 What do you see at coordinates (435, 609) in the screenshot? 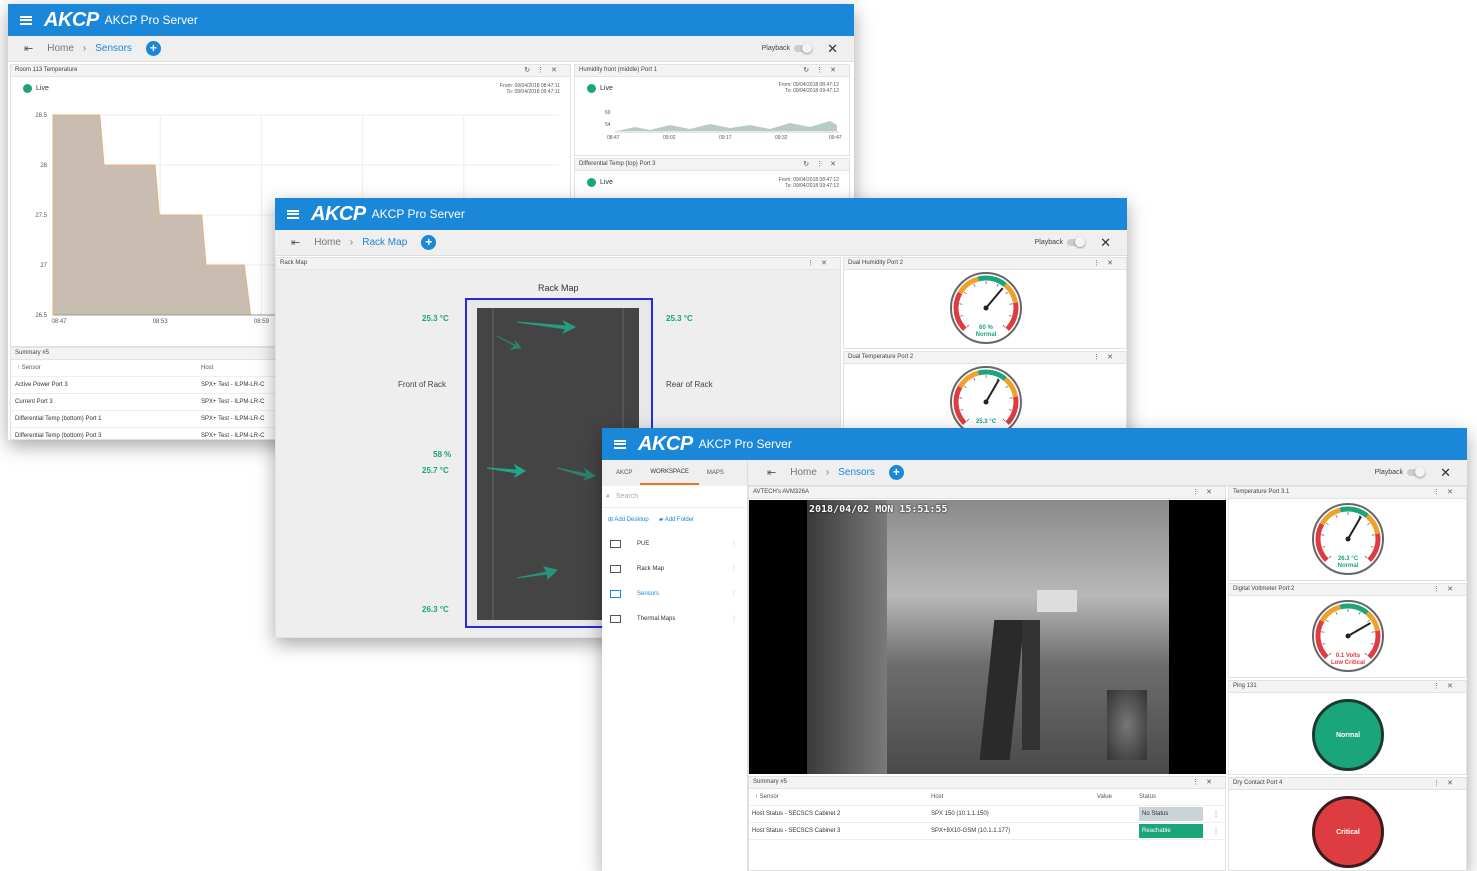
I see `sensor-temp-front-bottom: 26.3 °C` at bounding box center [435, 609].